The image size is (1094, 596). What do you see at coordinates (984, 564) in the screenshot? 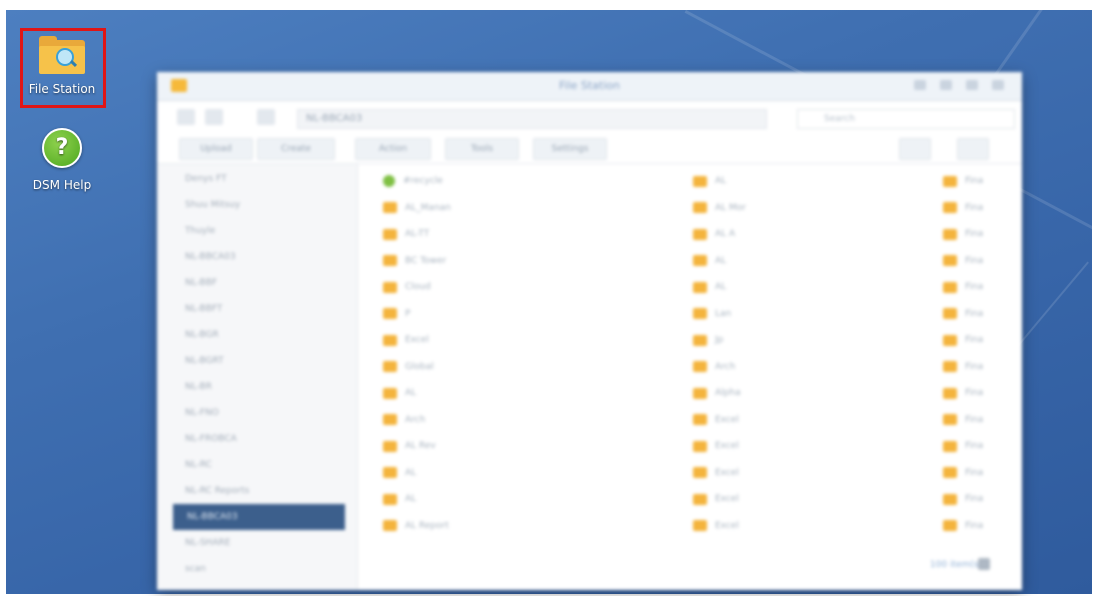
I see `refresh-icon` at bounding box center [984, 564].